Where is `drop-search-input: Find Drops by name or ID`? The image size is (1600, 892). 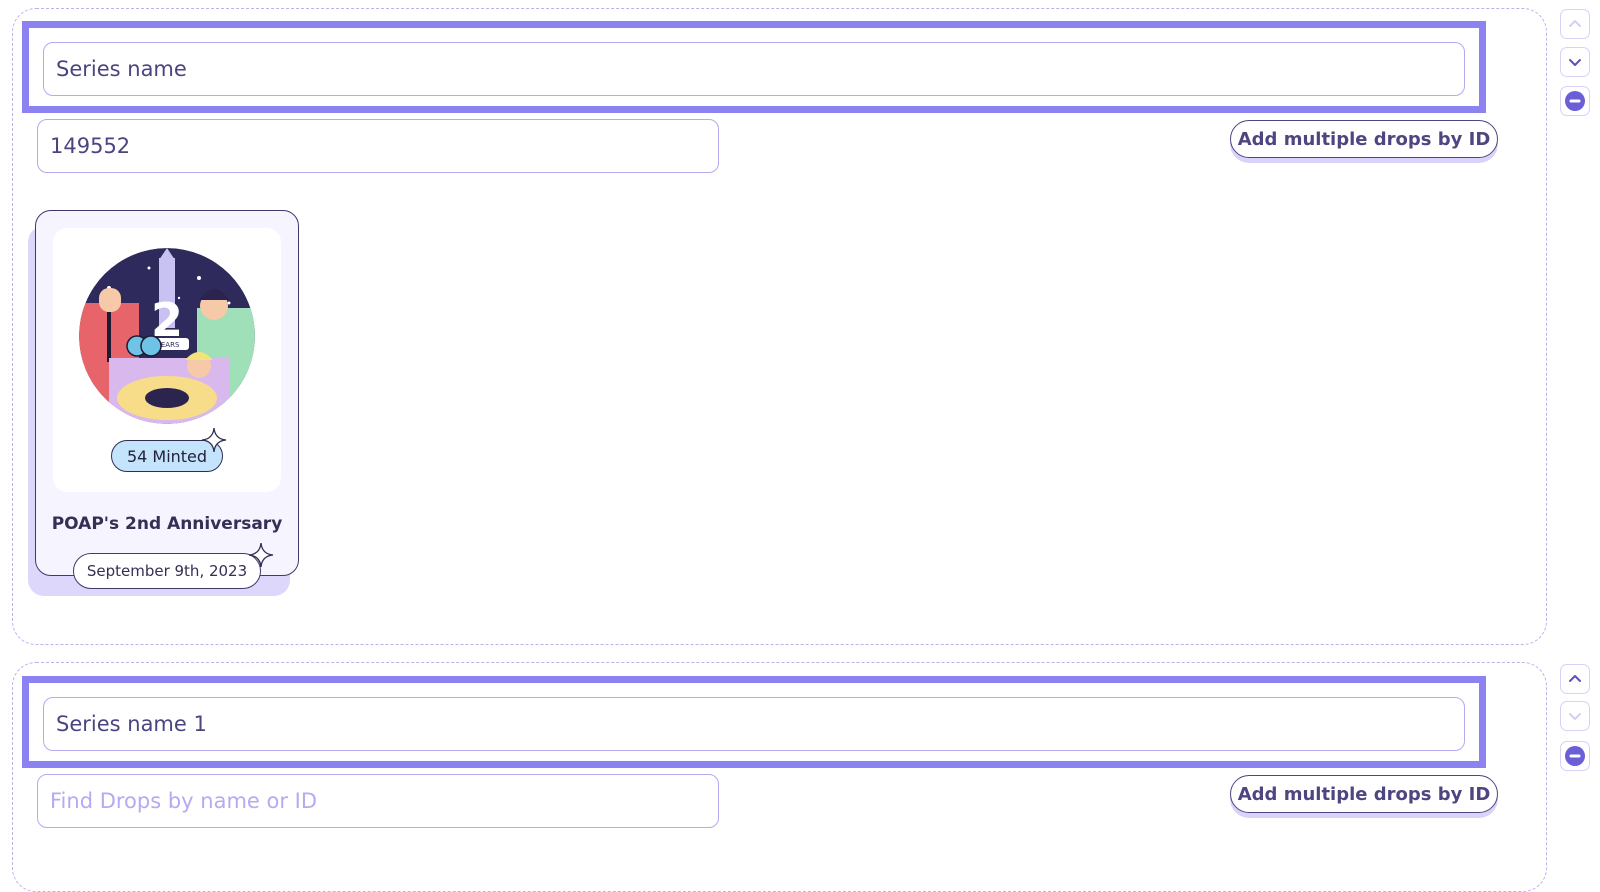 drop-search-input: Find Drops by name or ID is located at coordinates (378, 801).